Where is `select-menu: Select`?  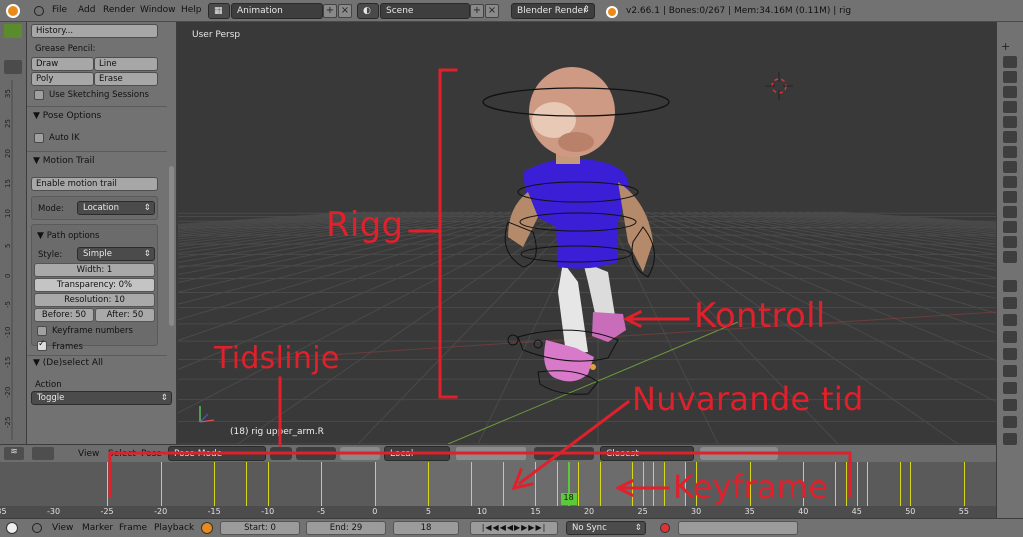
select-menu: Select is located at coordinates (122, 454).